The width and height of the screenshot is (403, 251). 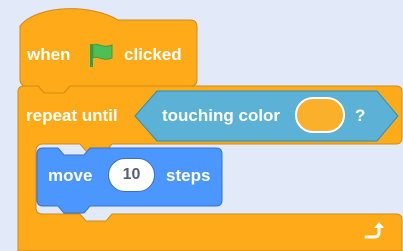 What do you see at coordinates (70, 175) in the screenshot?
I see `move-label: move` at bounding box center [70, 175].